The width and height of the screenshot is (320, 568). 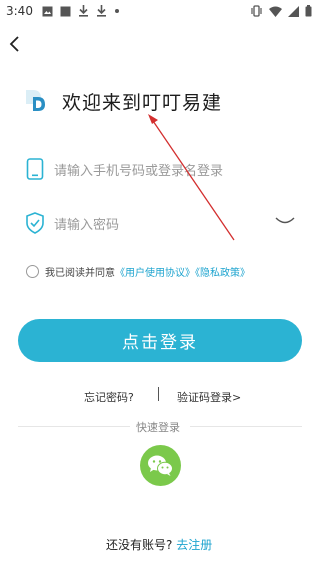 I want to click on dot-icon, so click(x=117, y=11).